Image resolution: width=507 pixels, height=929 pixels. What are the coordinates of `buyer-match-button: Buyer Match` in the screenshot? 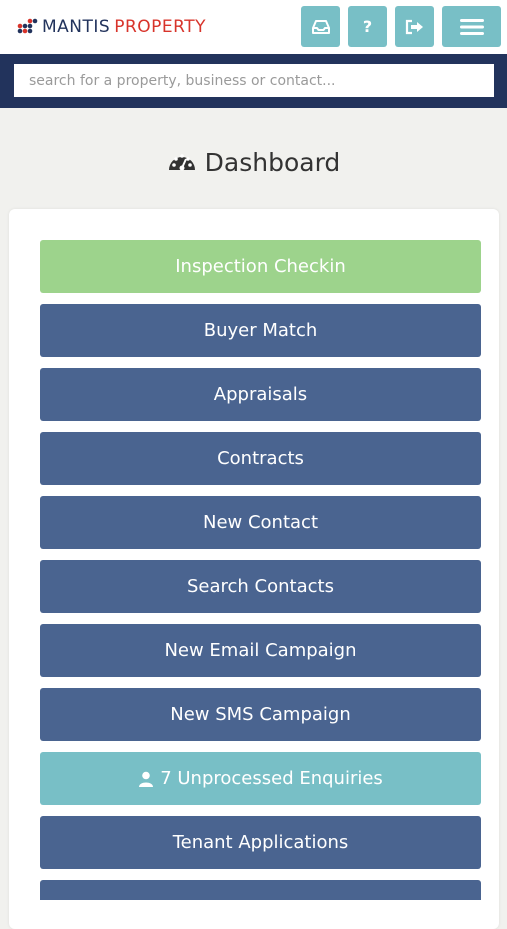 It's located at (260, 330).